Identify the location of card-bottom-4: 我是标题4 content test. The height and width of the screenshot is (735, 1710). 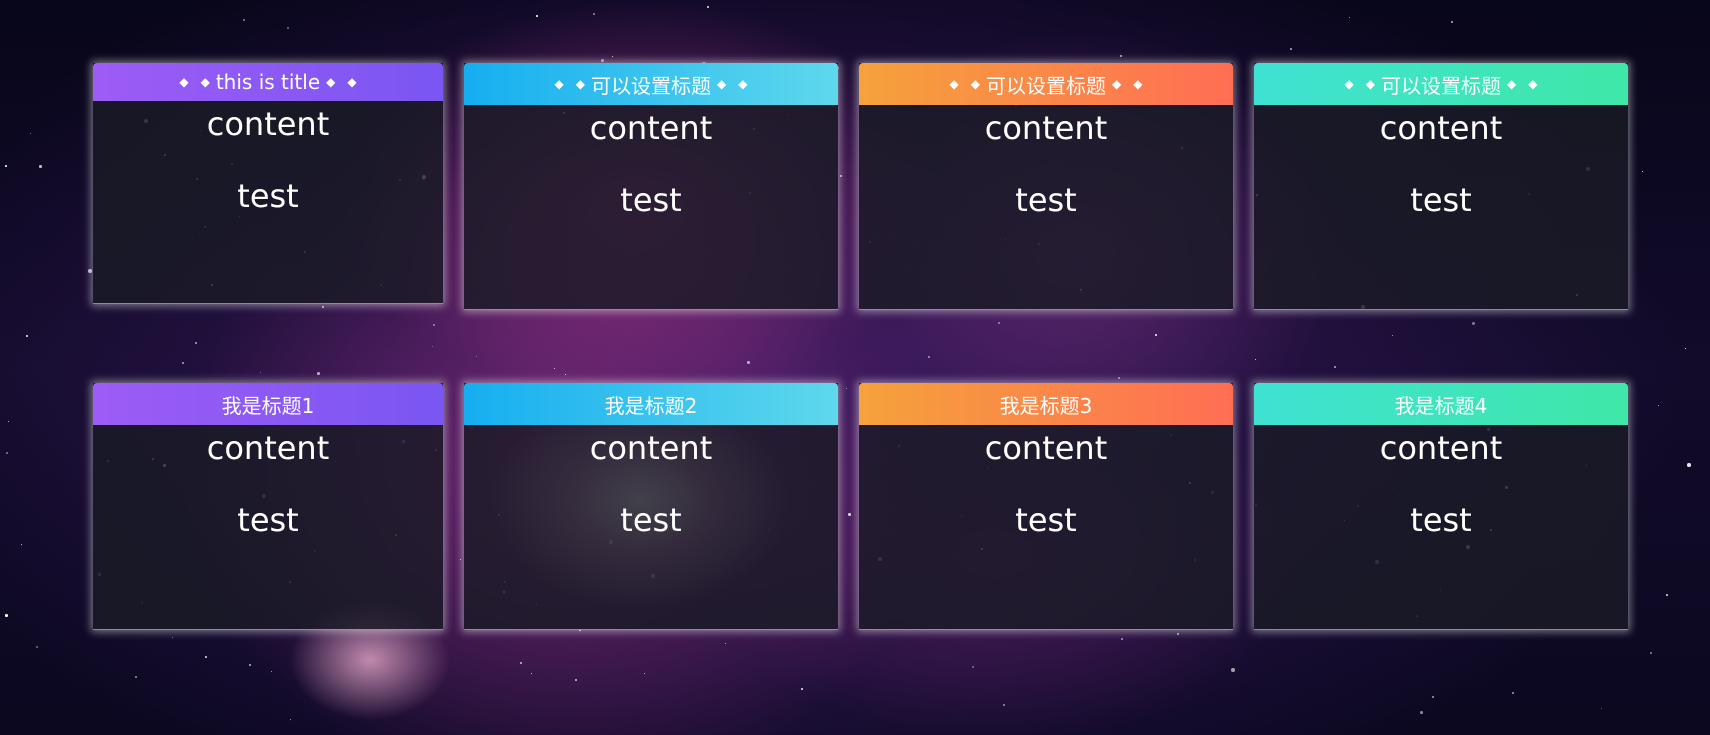
(1441, 506).